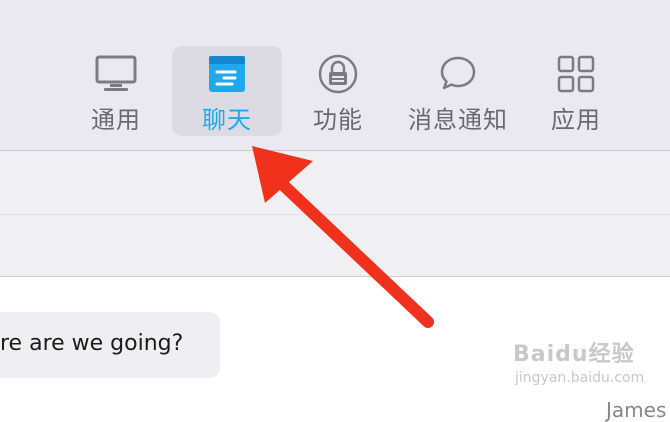 This screenshot has height=422, width=670. Describe the element at coordinates (92, 343) in the screenshot. I see `message-text: re are we going?` at that location.